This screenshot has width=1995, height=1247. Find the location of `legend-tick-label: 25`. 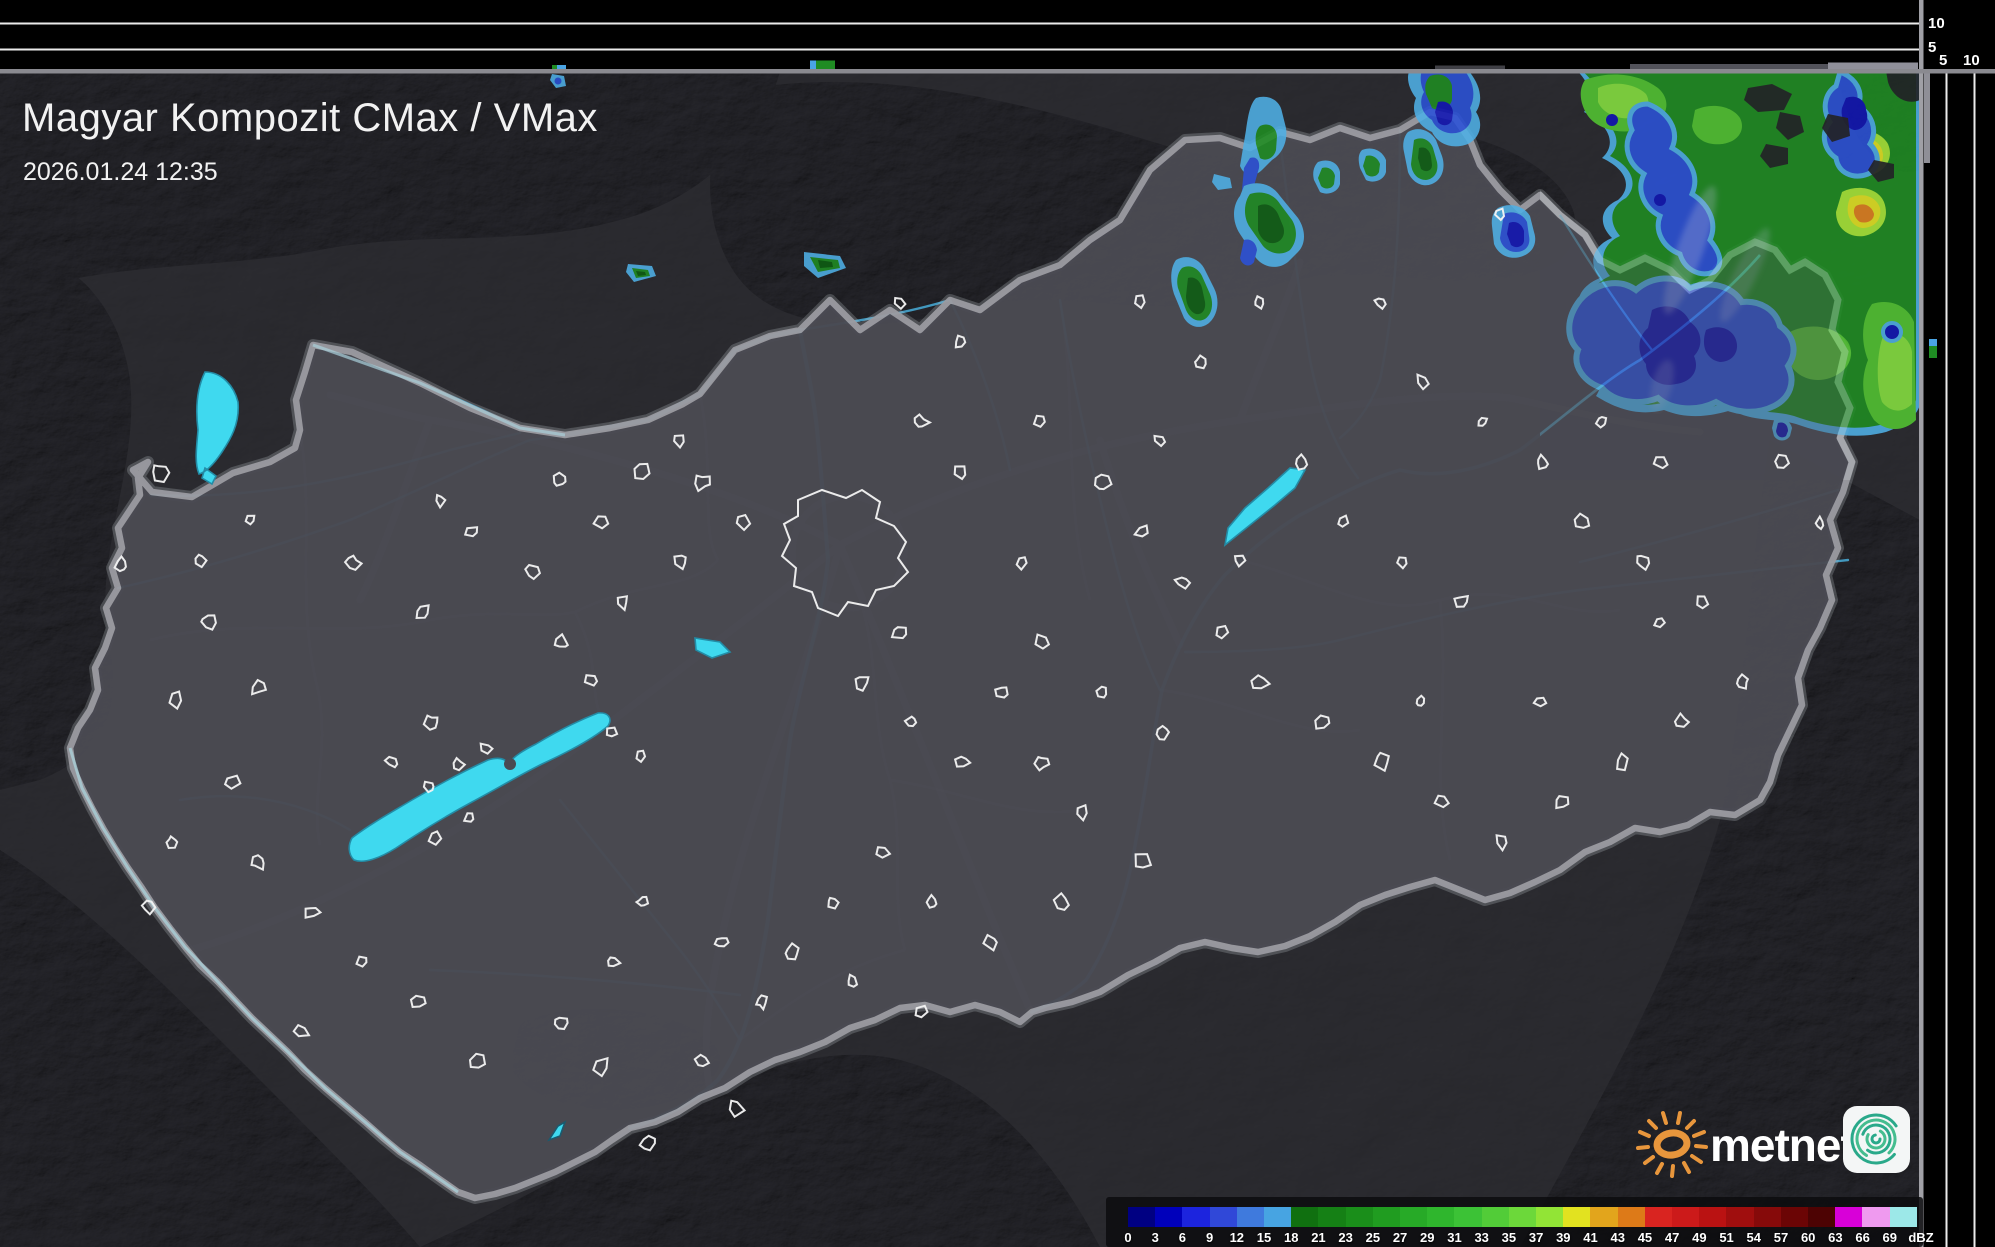

legend-tick-label: 25 is located at coordinates (1373, 1237).